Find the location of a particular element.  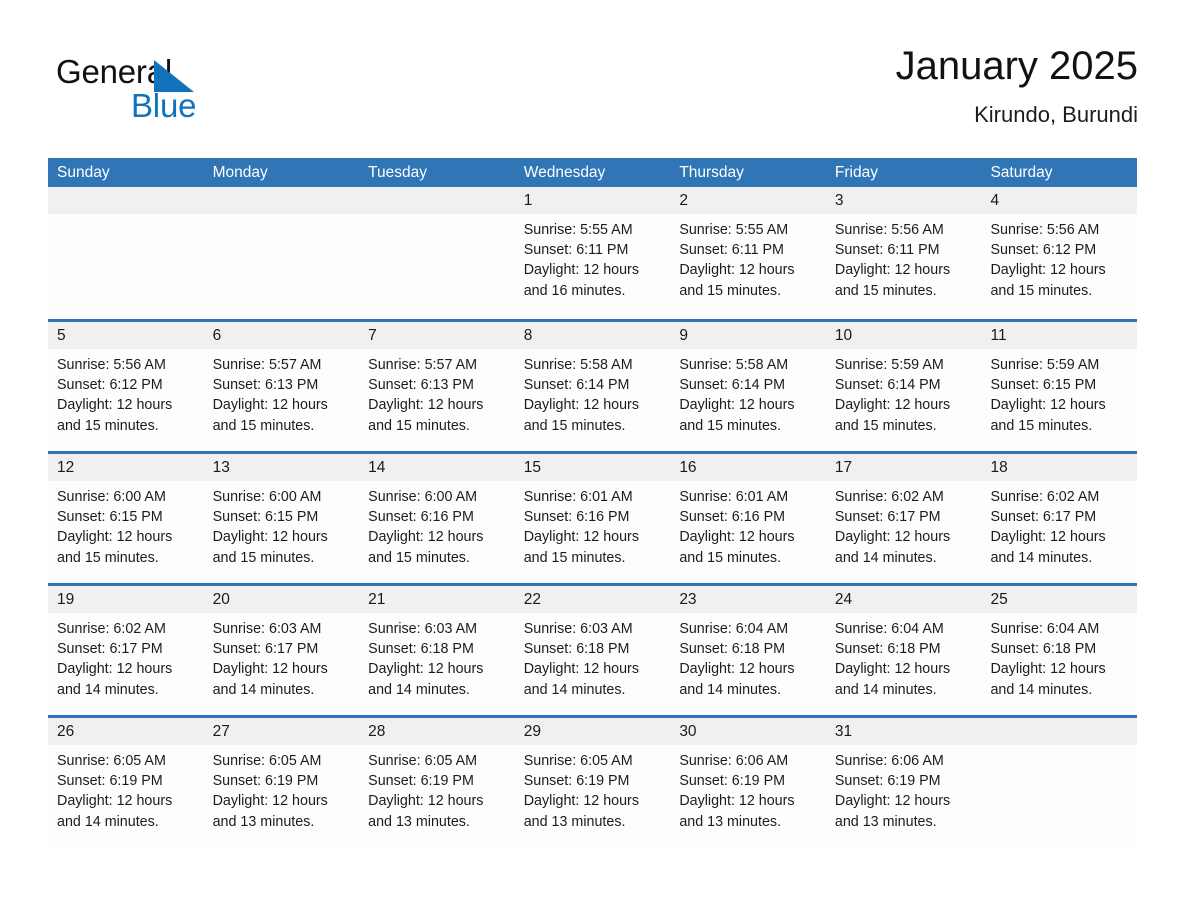

day-number-band: 20 is located at coordinates (281, 599).